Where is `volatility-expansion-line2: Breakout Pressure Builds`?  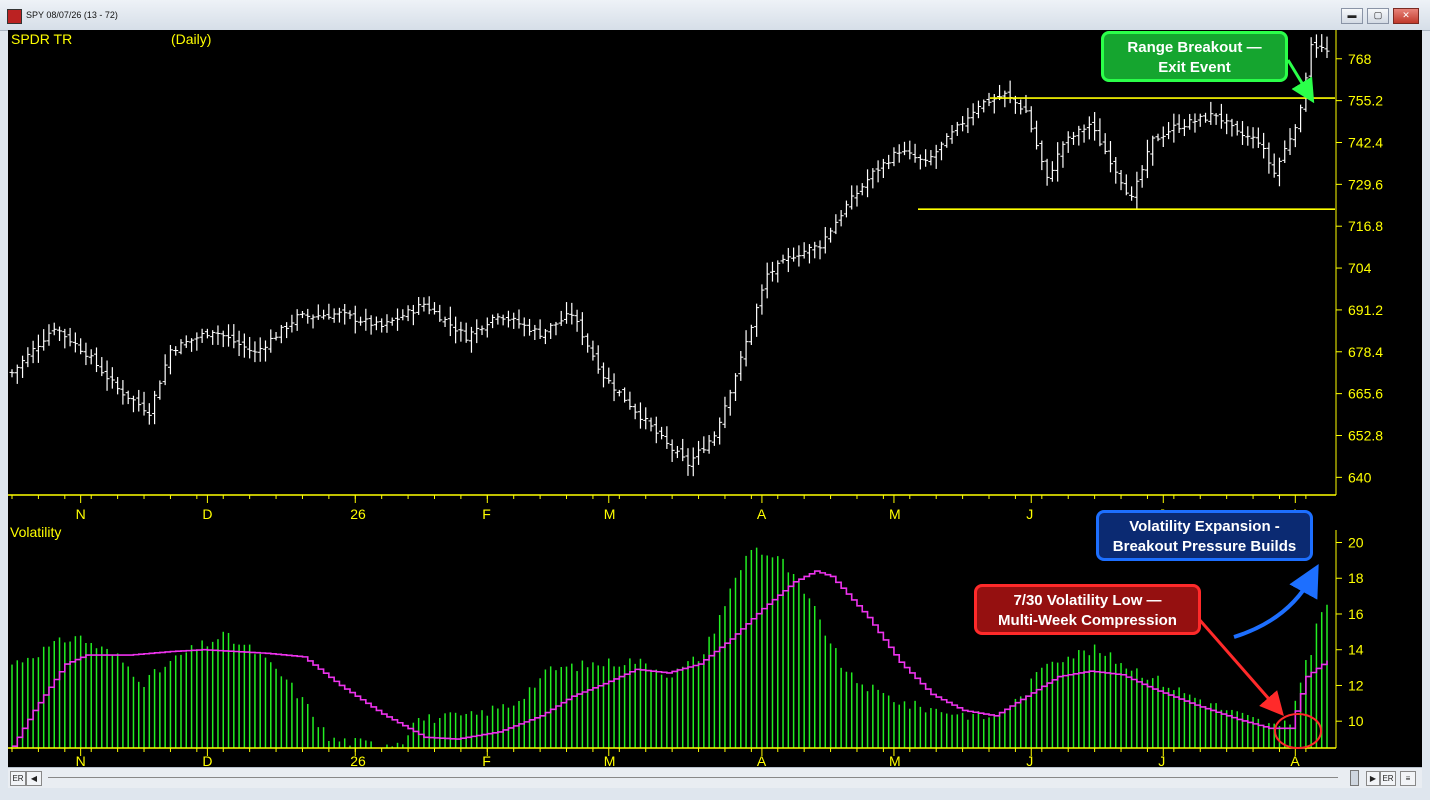
volatility-expansion-line2: Breakout Pressure Builds is located at coordinates (1204, 546).